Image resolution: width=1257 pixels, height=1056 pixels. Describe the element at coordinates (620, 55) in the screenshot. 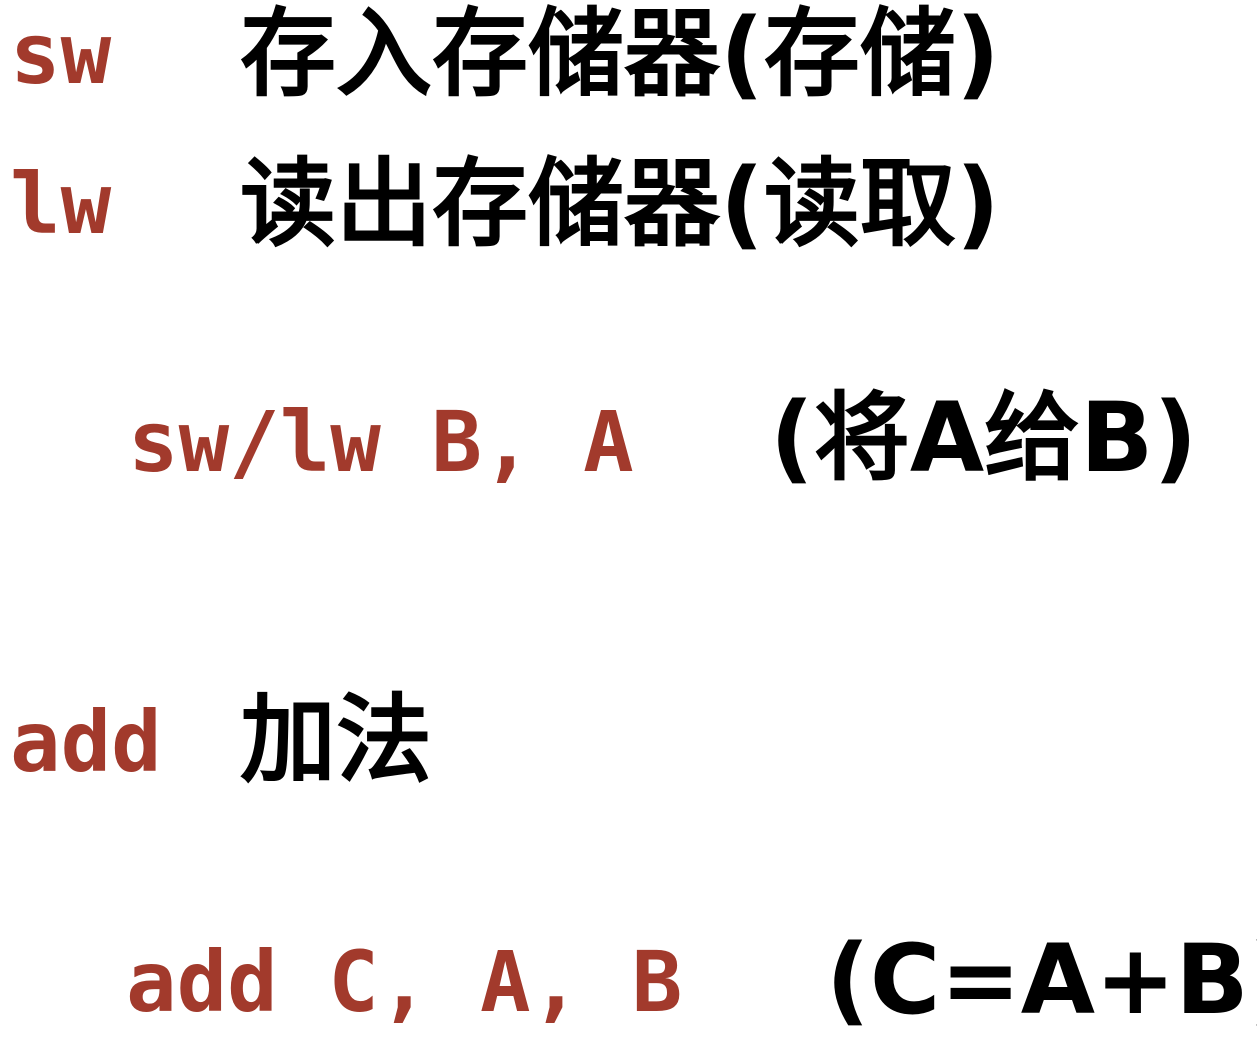

I see `instruction-description: 存入存储器(存储)` at that location.